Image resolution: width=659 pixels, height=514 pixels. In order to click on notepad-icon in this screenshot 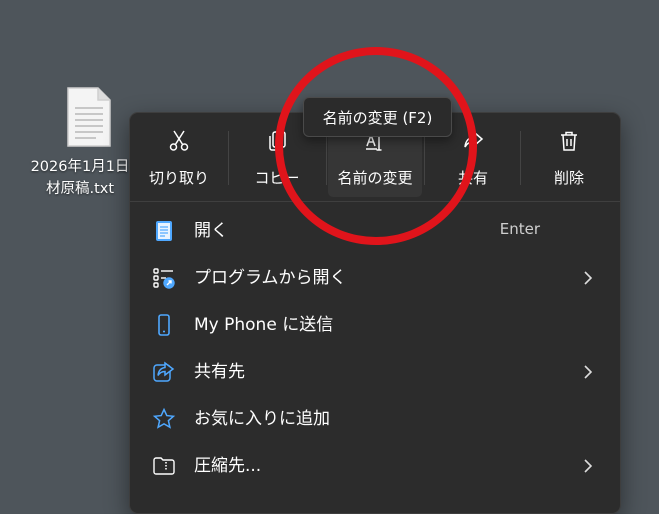, I will do `click(164, 231)`.